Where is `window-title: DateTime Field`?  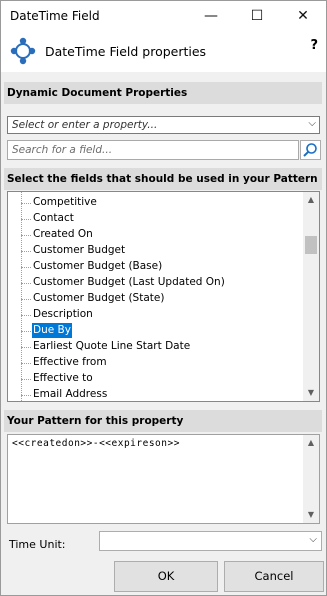
window-title: DateTime Field is located at coordinates (55, 16).